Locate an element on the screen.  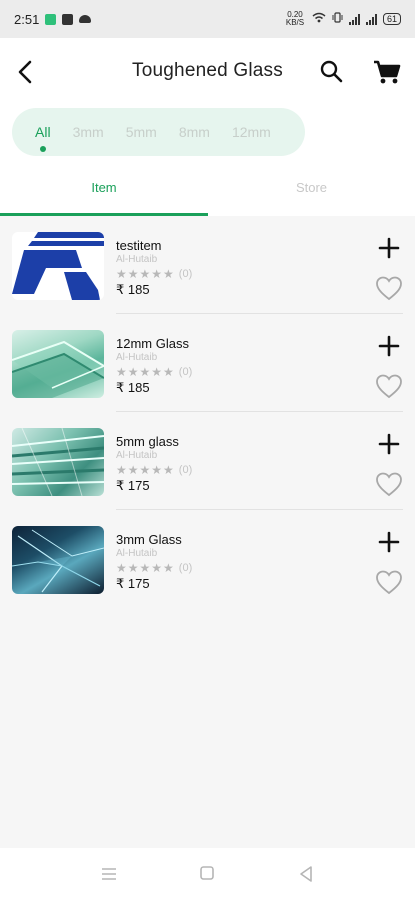
chip-label: 3mm is located at coordinates (88, 132).